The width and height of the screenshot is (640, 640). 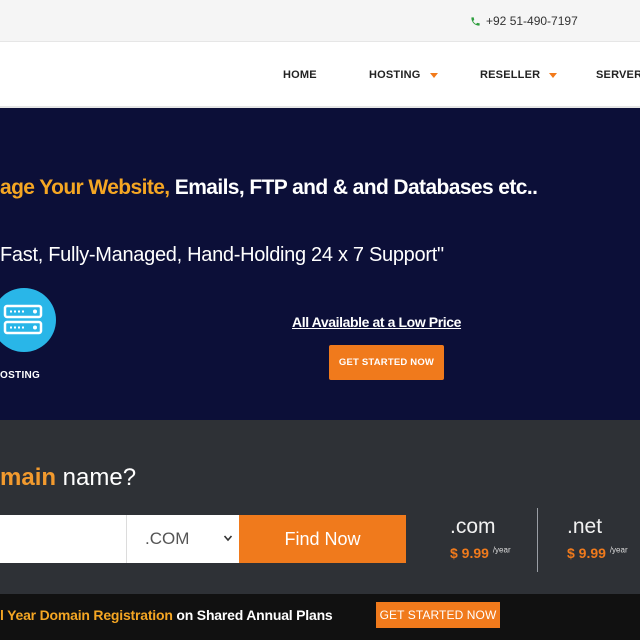 I want to click on hosting-badge, so click(x=28, y=320).